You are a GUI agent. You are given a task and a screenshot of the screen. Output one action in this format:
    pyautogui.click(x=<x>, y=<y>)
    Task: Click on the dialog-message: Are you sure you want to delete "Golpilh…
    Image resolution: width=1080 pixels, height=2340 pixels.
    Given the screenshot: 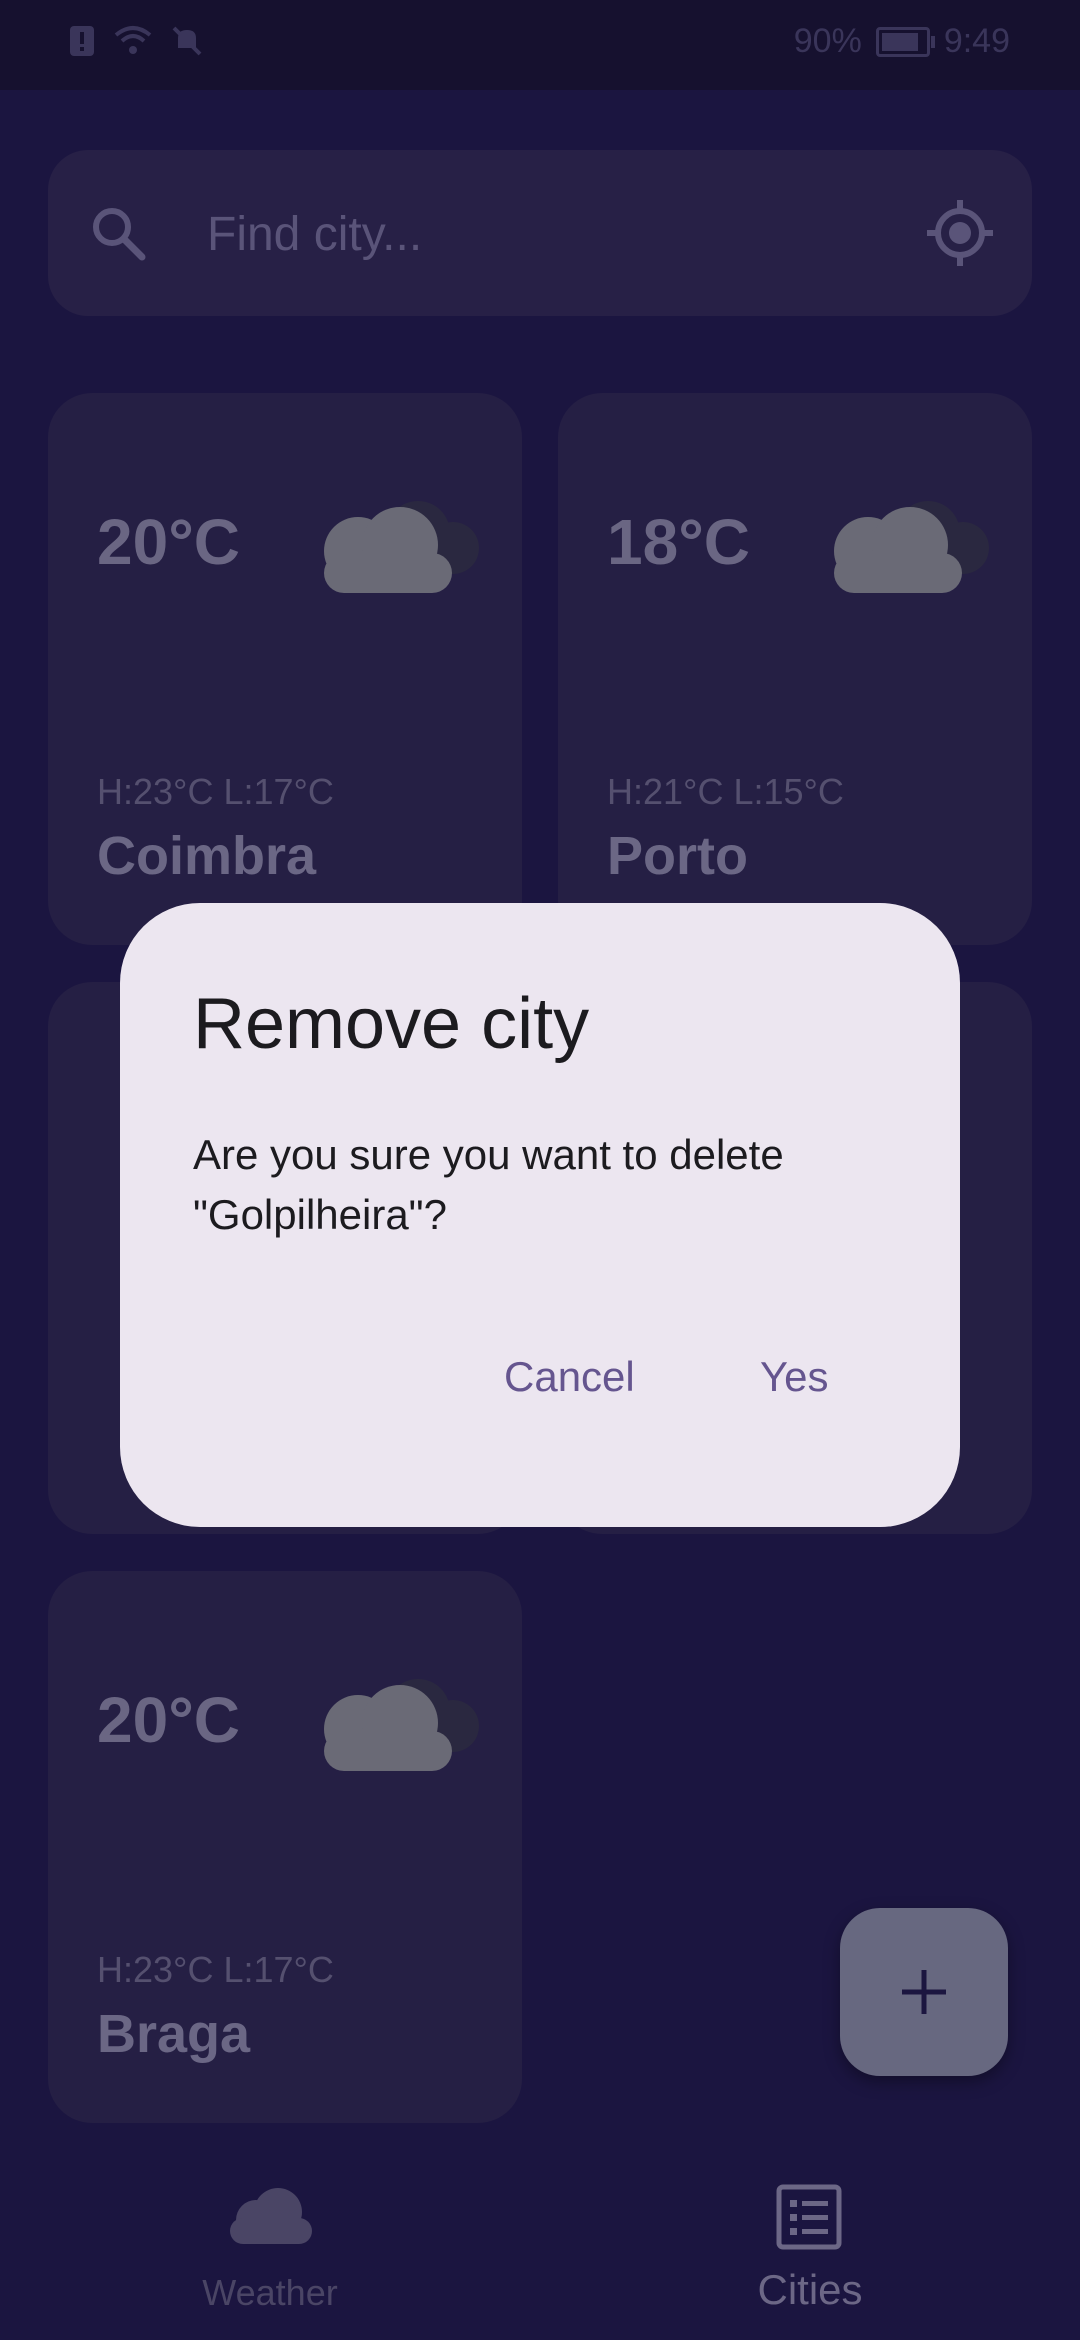 What is the action you would take?
    pyautogui.click(x=488, y=1184)
    